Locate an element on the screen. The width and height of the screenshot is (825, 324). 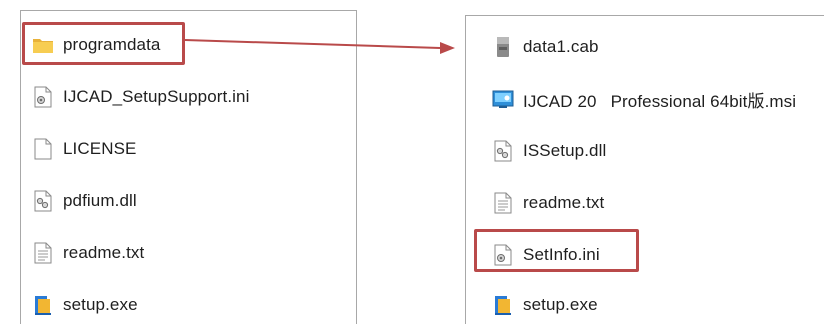
file-item-license: LICENSE is located at coordinates (83, 149).